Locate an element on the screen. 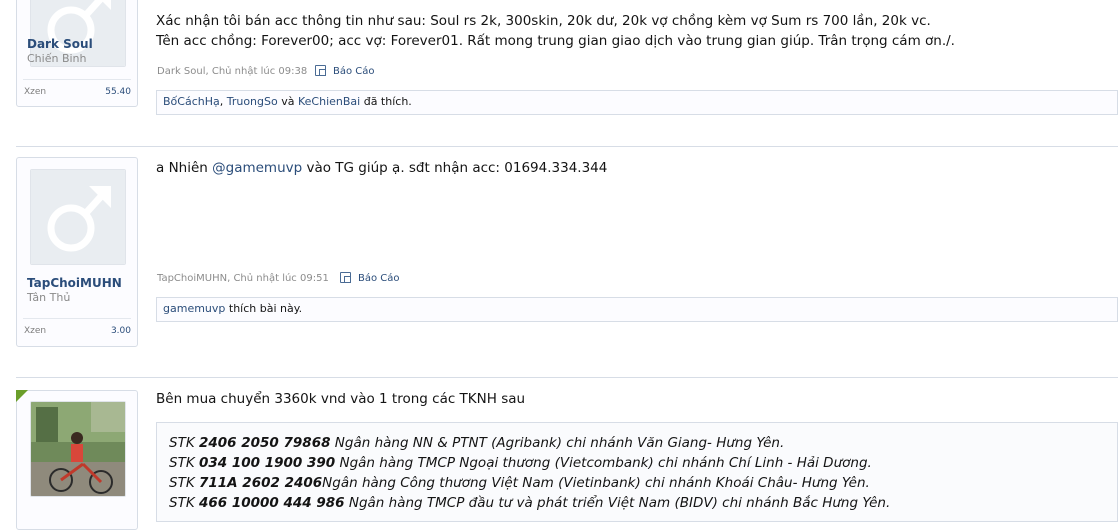 This screenshot has width=1118, height=530. post-2-user-stats: Xzen 3.00 is located at coordinates (77, 328).